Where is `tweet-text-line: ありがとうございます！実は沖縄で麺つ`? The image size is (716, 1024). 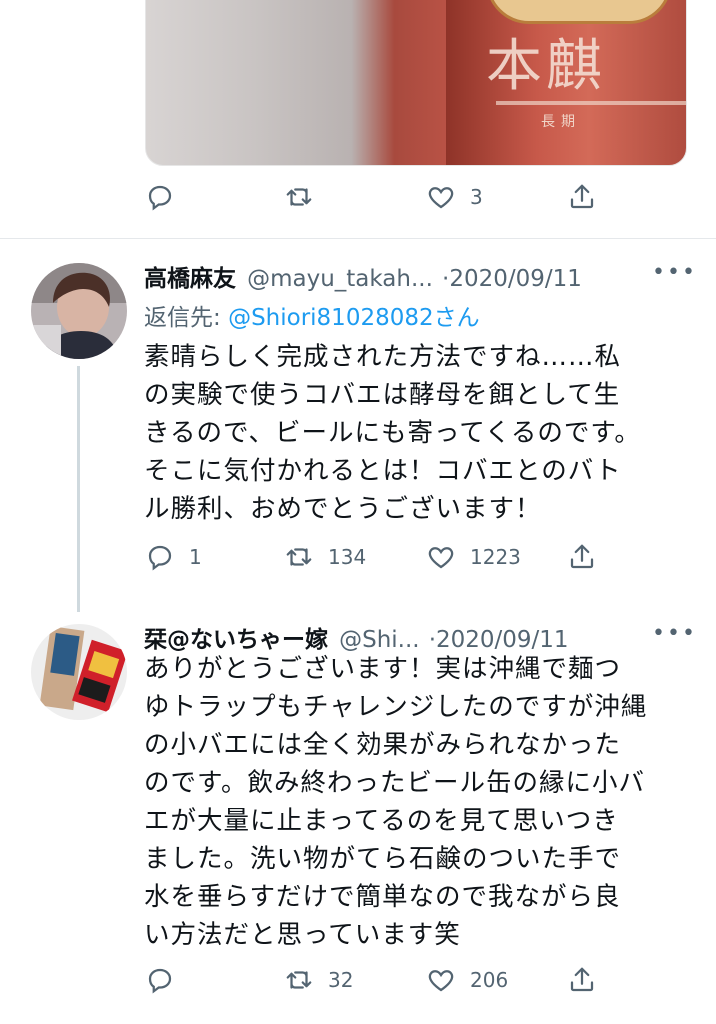
tweet-text-line: ありがとうございます！実は沖縄で麺つ is located at coordinates (383, 669).